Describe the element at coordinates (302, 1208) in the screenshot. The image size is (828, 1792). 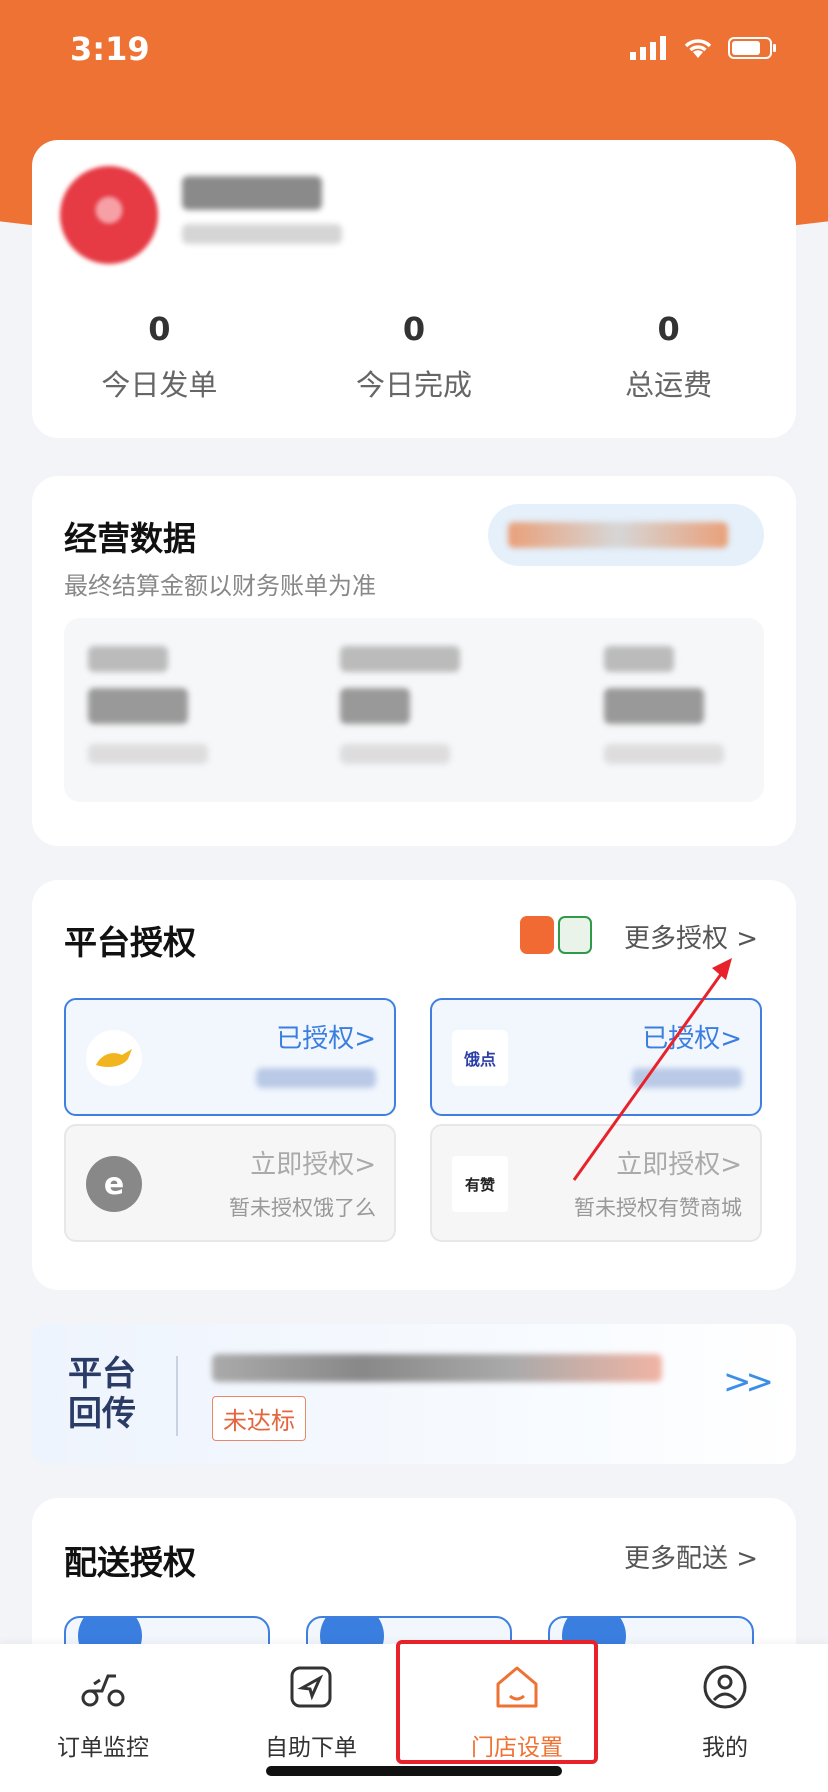
I see `tile-note: 暂未授权饿了么` at that location.